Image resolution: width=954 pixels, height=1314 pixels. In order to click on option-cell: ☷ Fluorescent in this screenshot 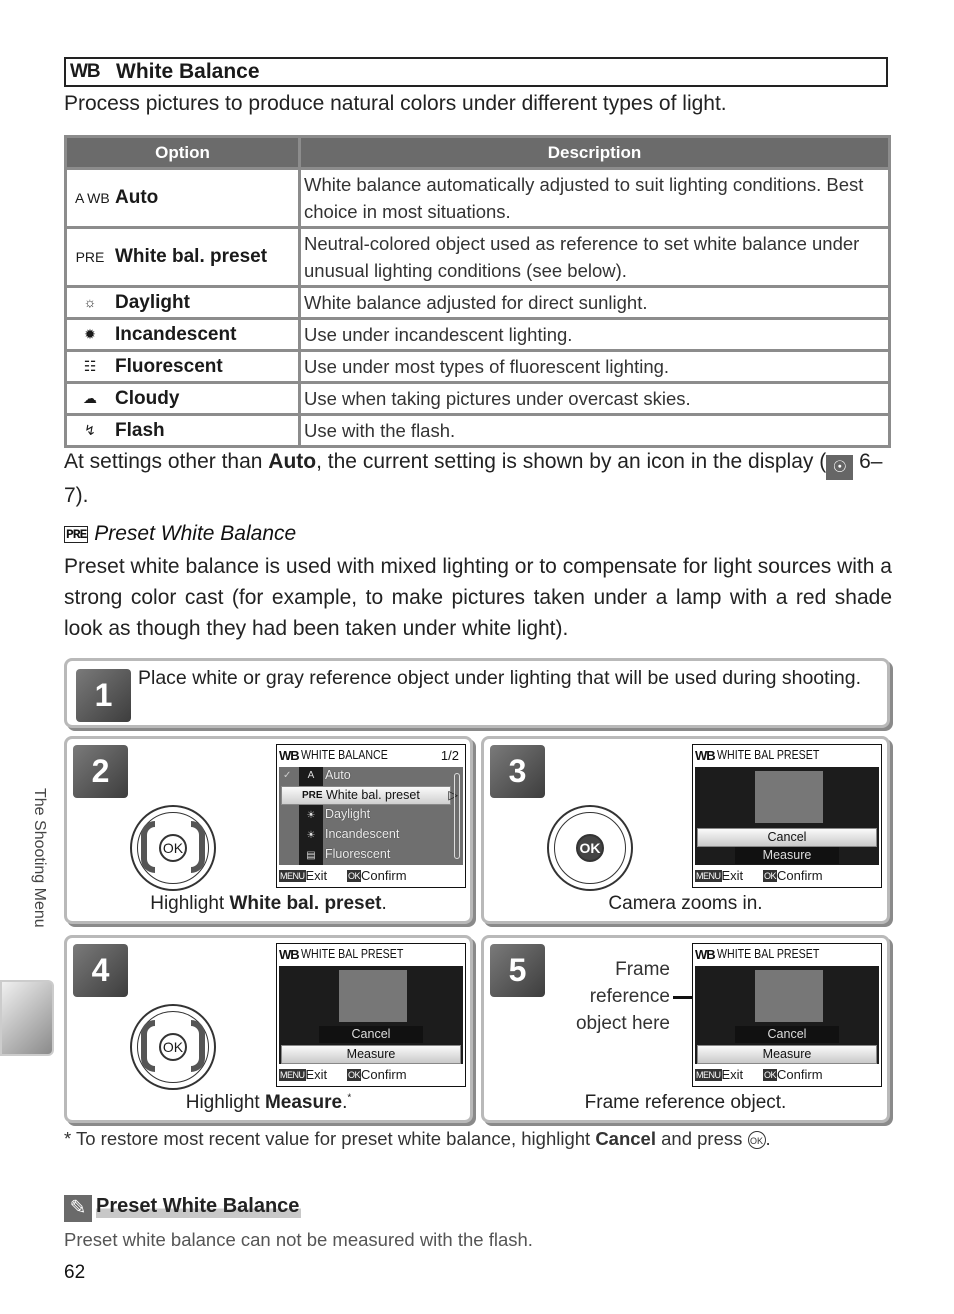, I will do `click(184, 368)`.